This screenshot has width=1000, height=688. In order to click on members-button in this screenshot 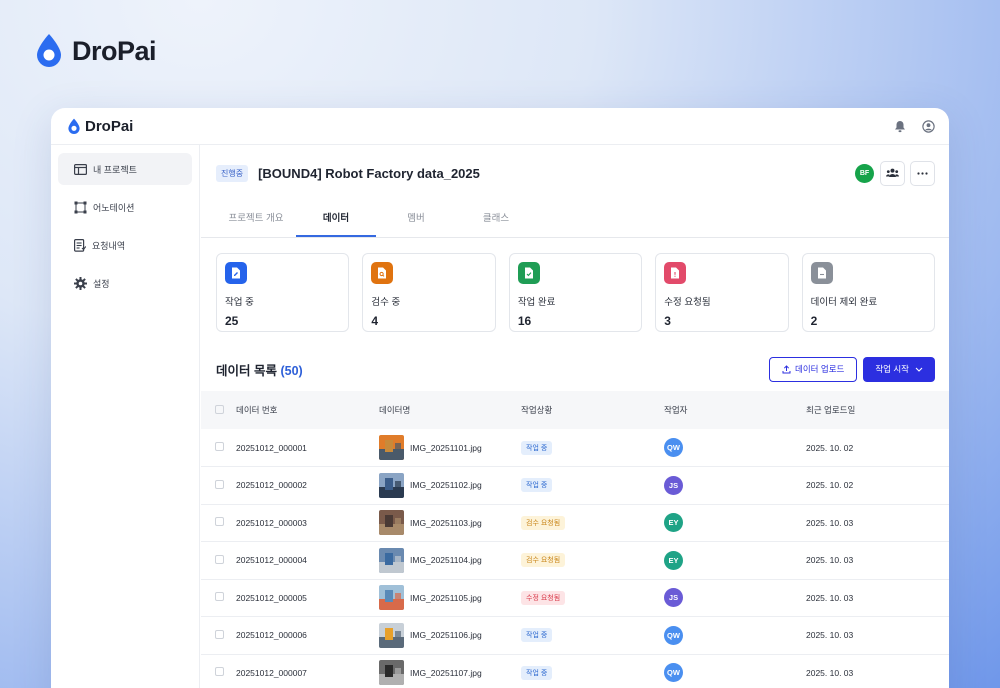, I will do `click(892, 173)`.